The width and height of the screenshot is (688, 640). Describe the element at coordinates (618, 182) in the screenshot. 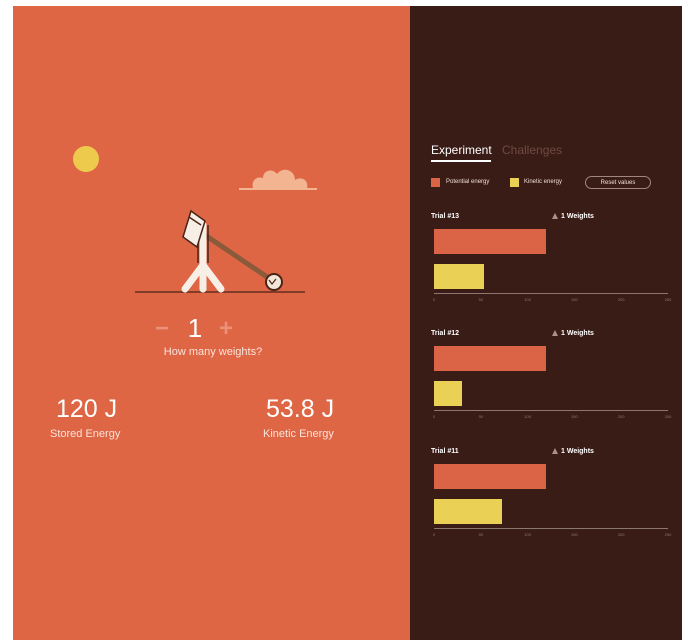

I see `reset-values-button: Reset values` at that location.